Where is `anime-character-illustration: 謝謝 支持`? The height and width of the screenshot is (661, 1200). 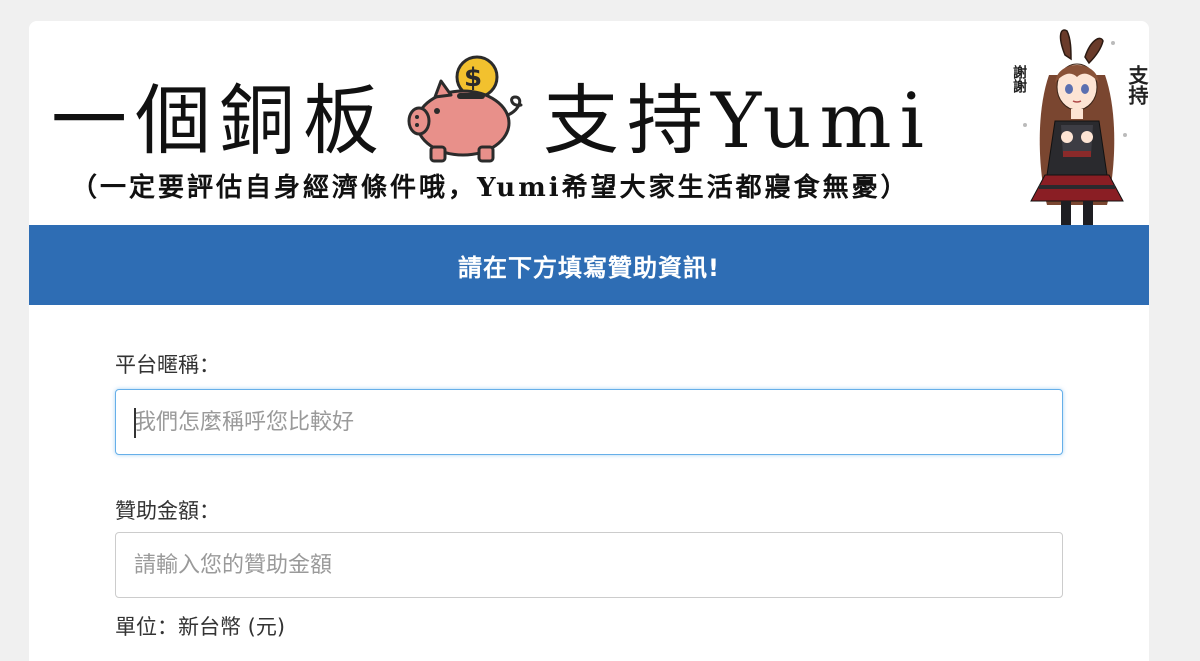 anime-character-illustration: 謝謝 支持 is located at coordinates (1077, 125).